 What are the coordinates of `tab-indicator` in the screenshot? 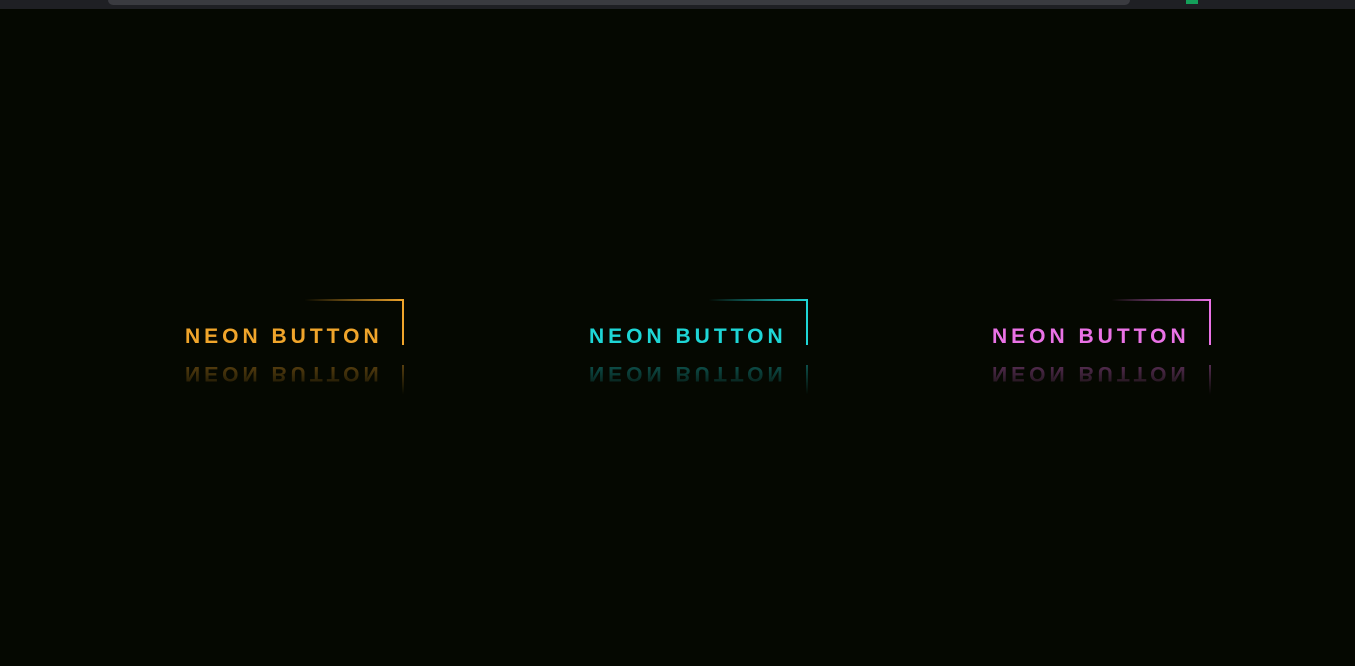 It's located at (1192, 2).